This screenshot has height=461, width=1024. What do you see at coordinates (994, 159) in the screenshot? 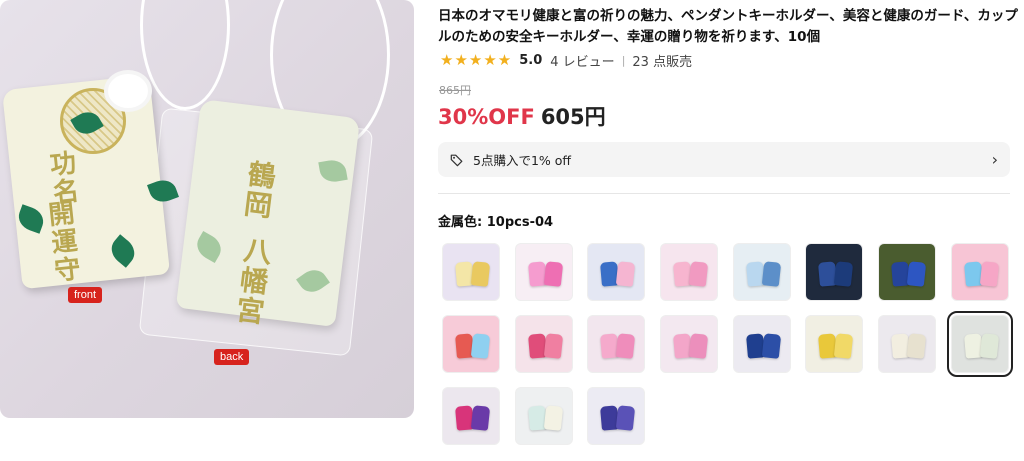
I see `chevron-right-icon: ›` at bounding box center [994, 159].